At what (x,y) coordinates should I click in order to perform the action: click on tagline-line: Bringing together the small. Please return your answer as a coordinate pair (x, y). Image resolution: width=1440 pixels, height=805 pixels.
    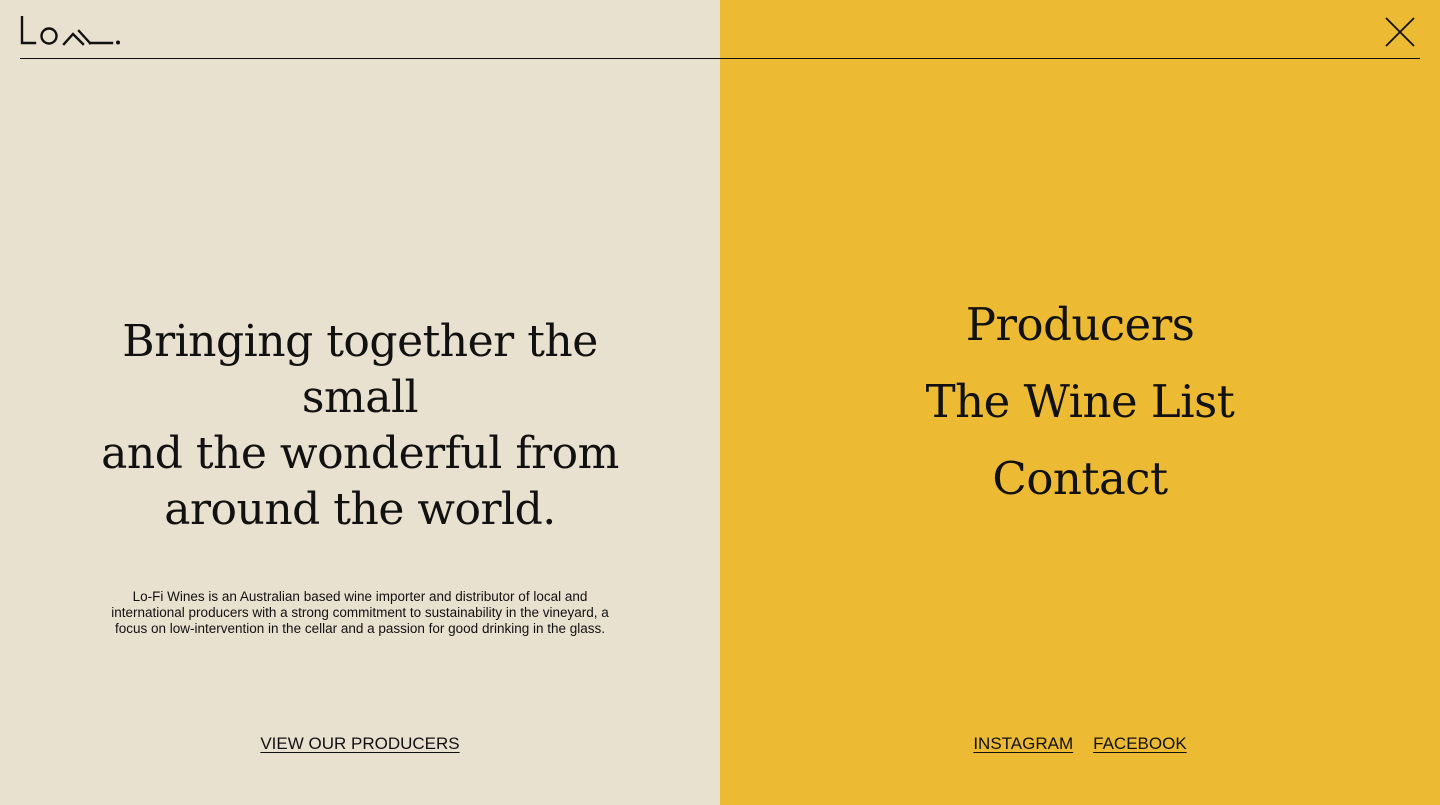
    Looking at the image, I should click on (360, 369).